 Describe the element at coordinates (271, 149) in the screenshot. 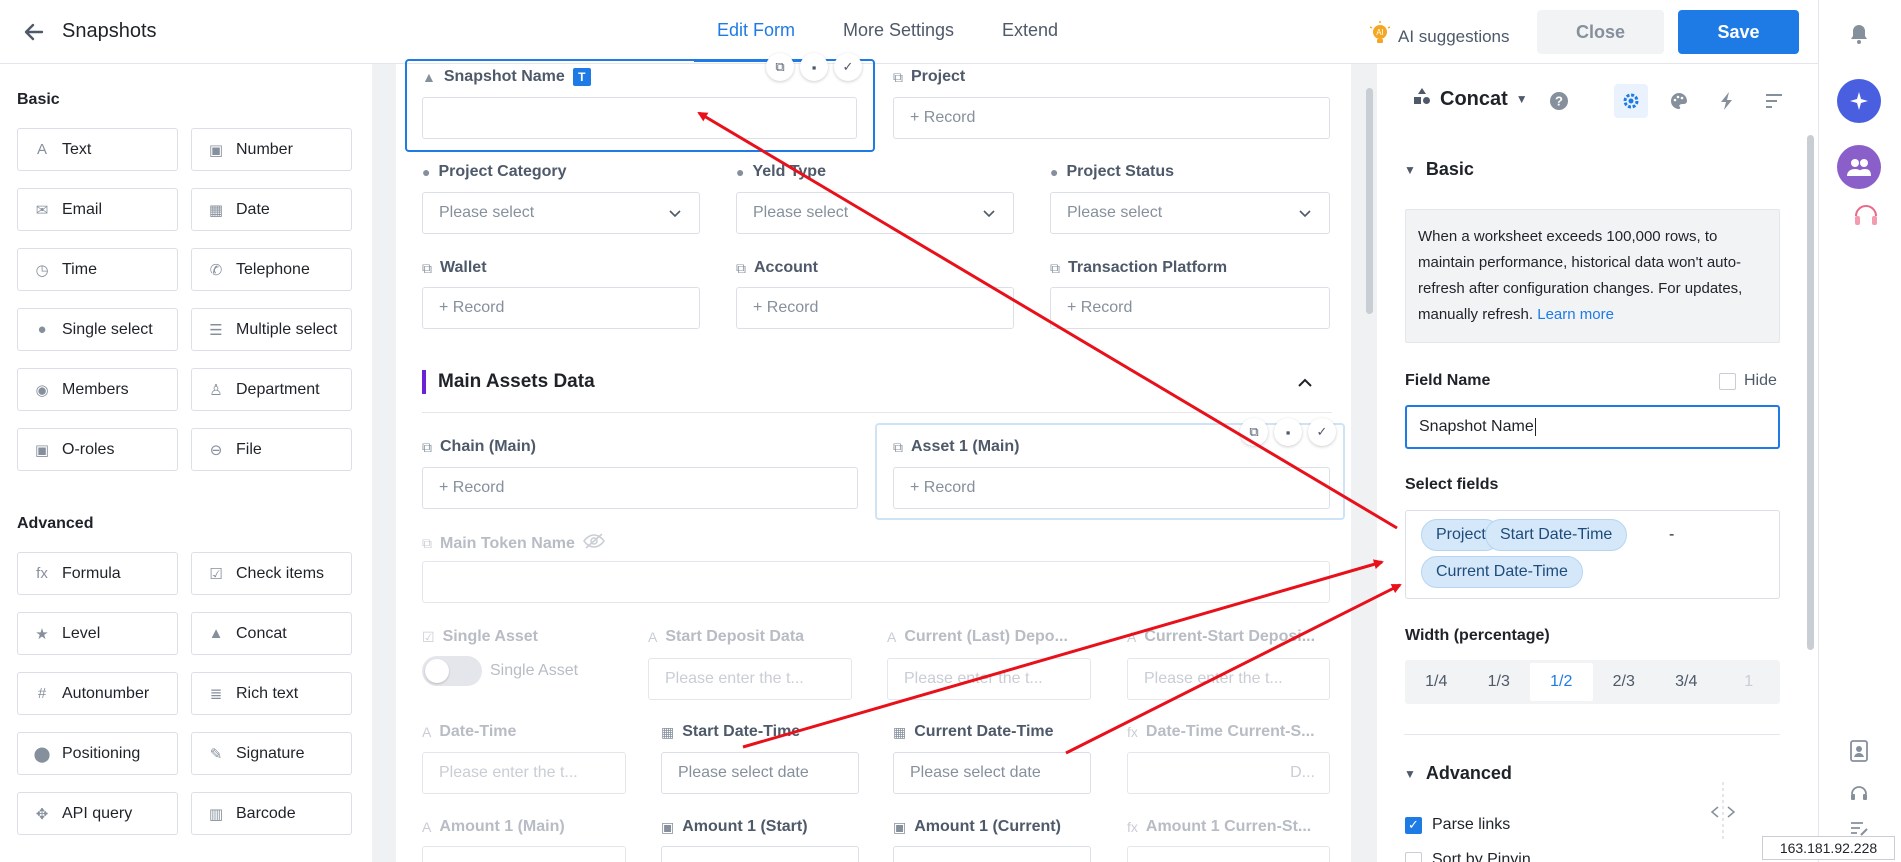

I see `palette-item-number: ▣ Number` at that location.